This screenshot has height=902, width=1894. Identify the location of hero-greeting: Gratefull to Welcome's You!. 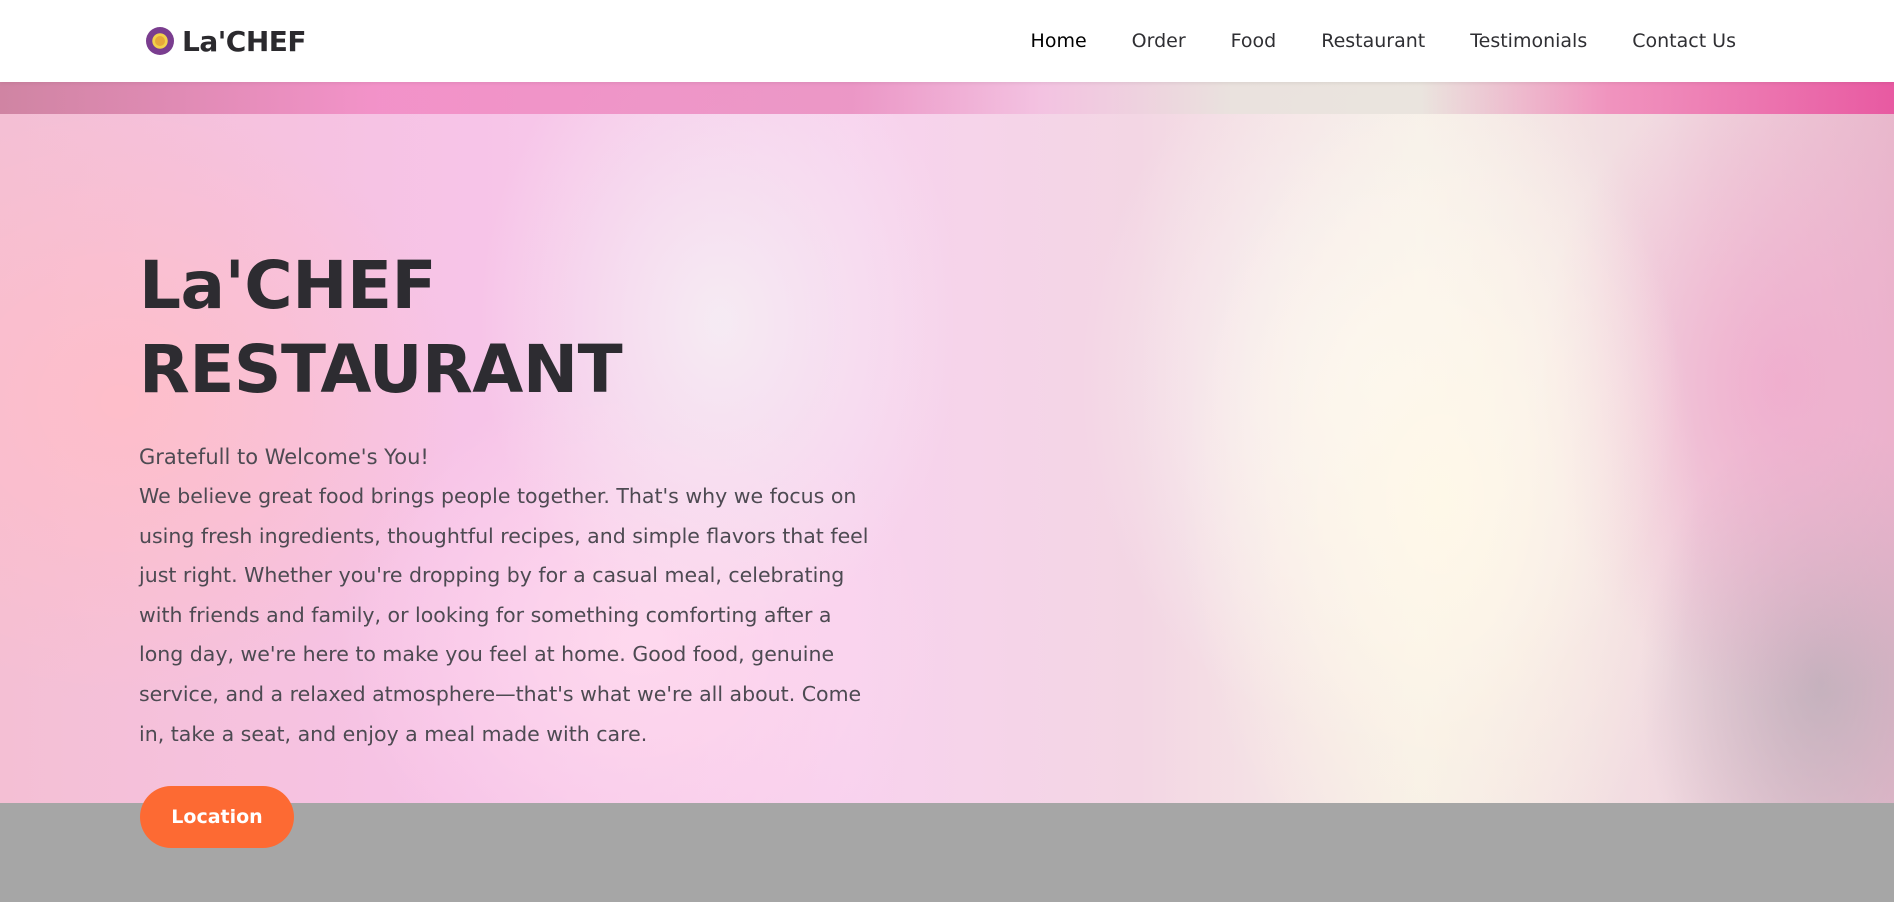
(284, 457).